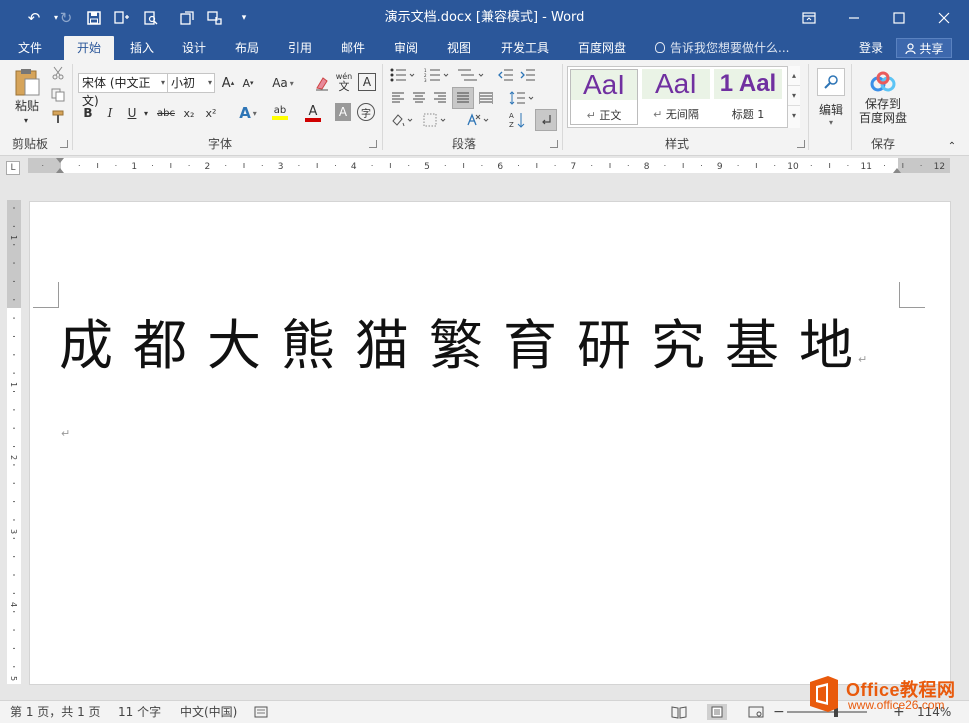  What do you see at coordinates (215, 17) in the screenshot?
I see `touch-mode-icon` at bounding box center [215, 17].